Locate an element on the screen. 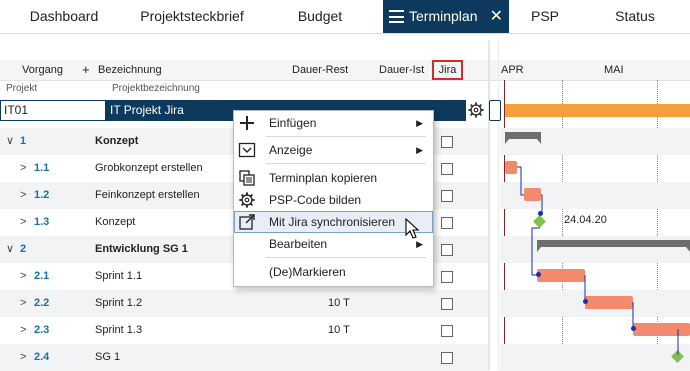  tab-status: Status is located at coordinates (635, 16).